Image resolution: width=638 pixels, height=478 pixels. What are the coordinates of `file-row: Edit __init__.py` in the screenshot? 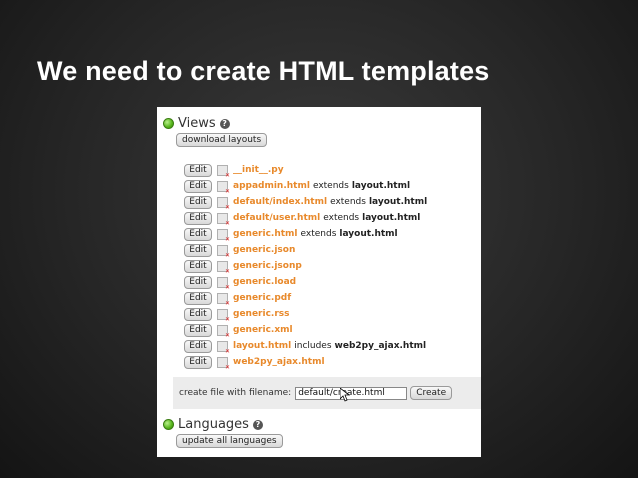 It's located at (305, 170).